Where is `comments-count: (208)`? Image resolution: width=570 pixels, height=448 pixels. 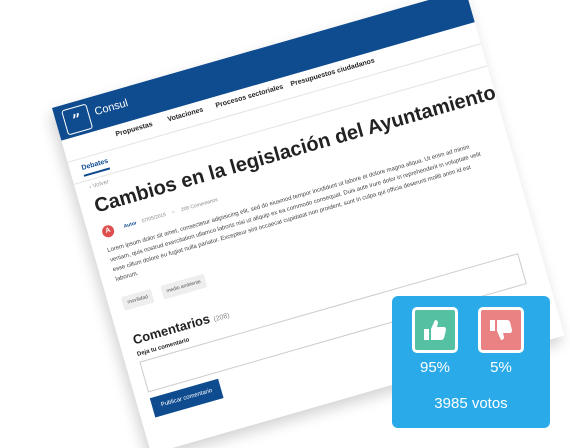 comments-count: (208) is located at coordinates (221, 318).